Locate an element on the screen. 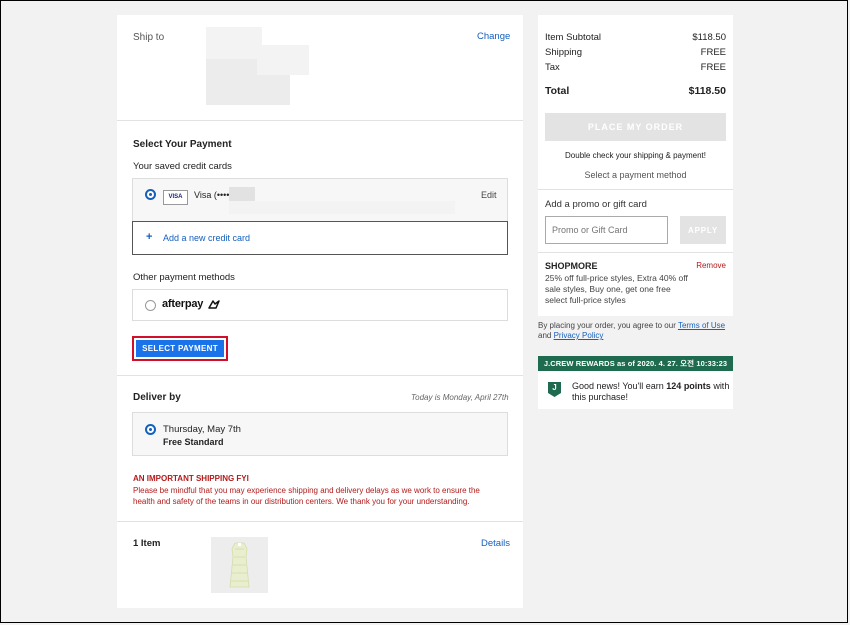  card-details-redacted is located at coordinates (342, 207).